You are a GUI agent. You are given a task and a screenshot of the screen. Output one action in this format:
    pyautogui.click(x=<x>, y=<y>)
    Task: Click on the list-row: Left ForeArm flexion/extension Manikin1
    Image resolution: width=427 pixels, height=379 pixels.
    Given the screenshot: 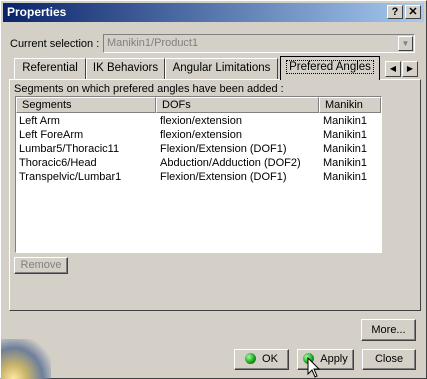 What is the action you would take?
    pyautogui.click(x=198, y=135)
    